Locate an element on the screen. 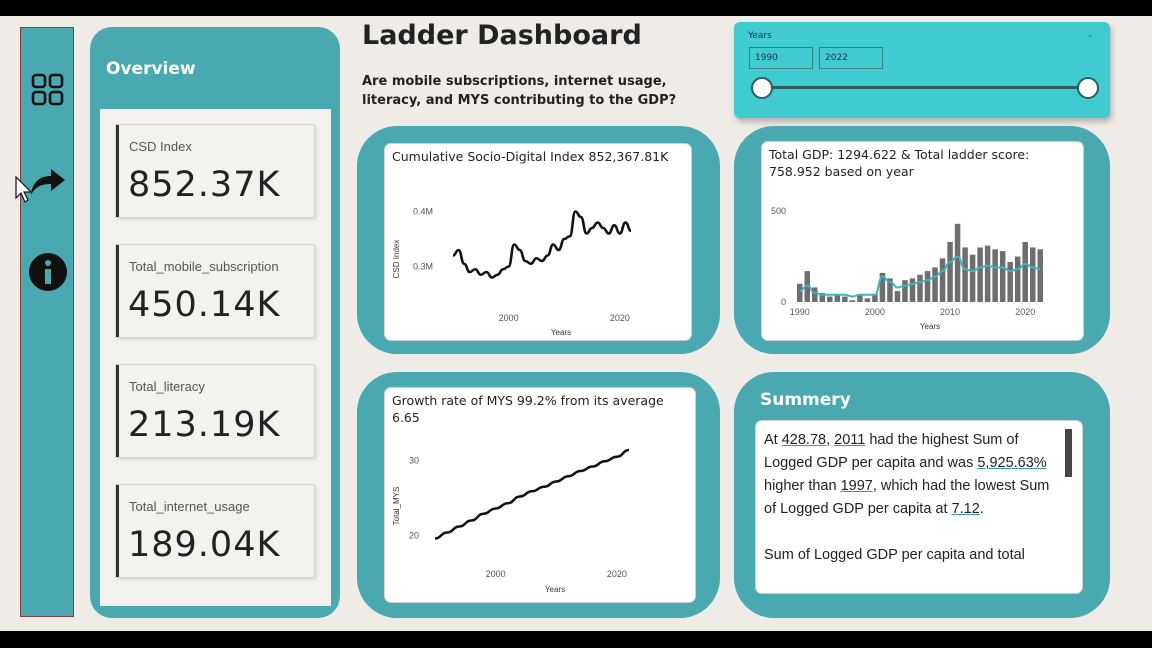 The image size is (1152, 648). summary-year: 2011 is located at coordinates (850, 440).